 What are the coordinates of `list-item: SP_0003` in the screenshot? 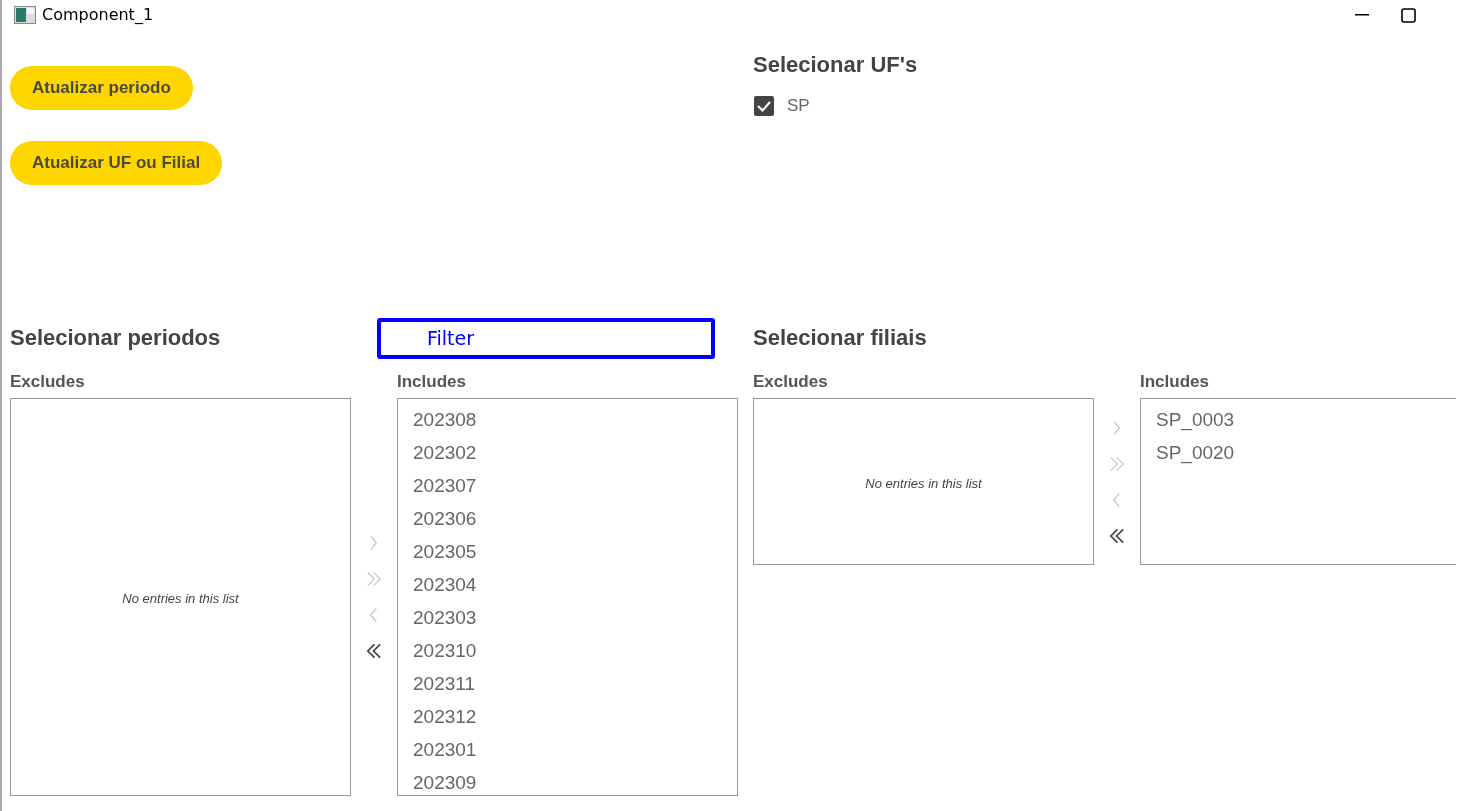 It's located at (1298, 419).